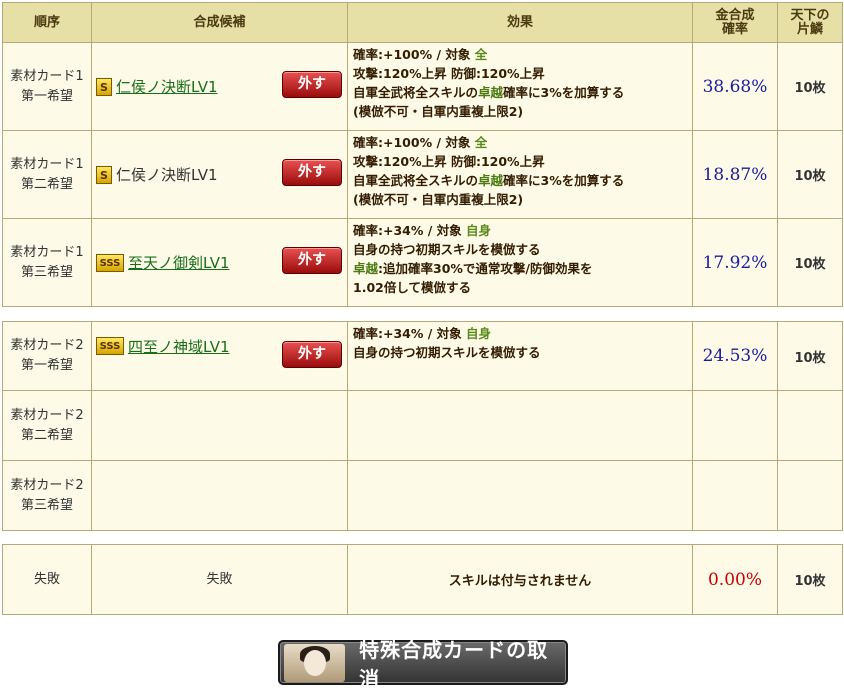 Image resolution: width=844 pixels, height=692 pixels. I want to click on effect-text: :追加確率30%で通常攻撃/防御効果を, so click(485, 268).